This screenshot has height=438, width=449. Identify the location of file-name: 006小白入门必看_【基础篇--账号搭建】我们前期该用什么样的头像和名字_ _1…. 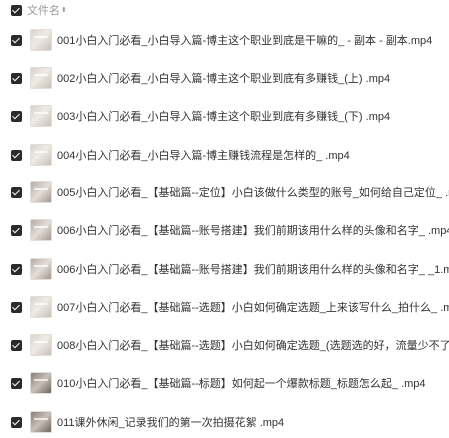
(253, 269).